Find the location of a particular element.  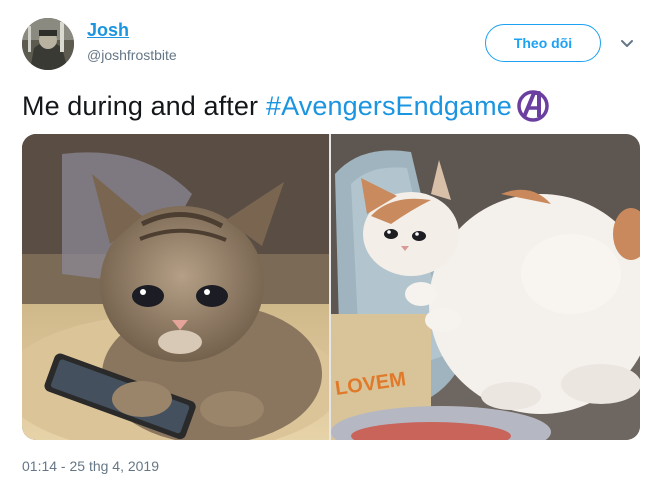

avengers-logo-icon is located at coordinates (533, 106).